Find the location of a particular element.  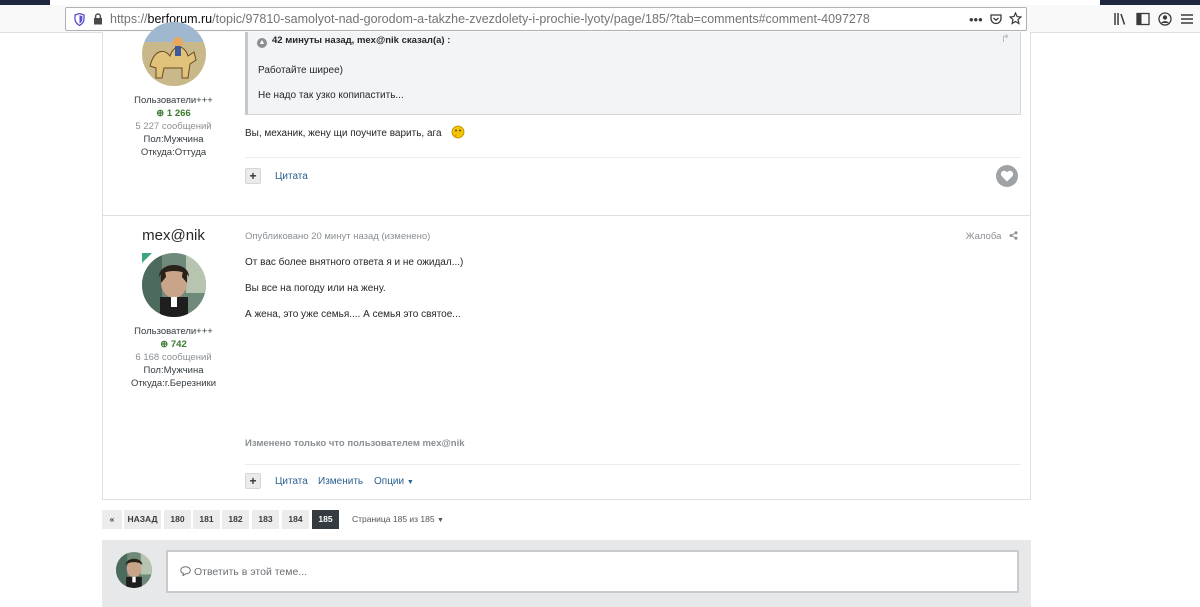

page-link: 180 is located at coordinates (177, 519).